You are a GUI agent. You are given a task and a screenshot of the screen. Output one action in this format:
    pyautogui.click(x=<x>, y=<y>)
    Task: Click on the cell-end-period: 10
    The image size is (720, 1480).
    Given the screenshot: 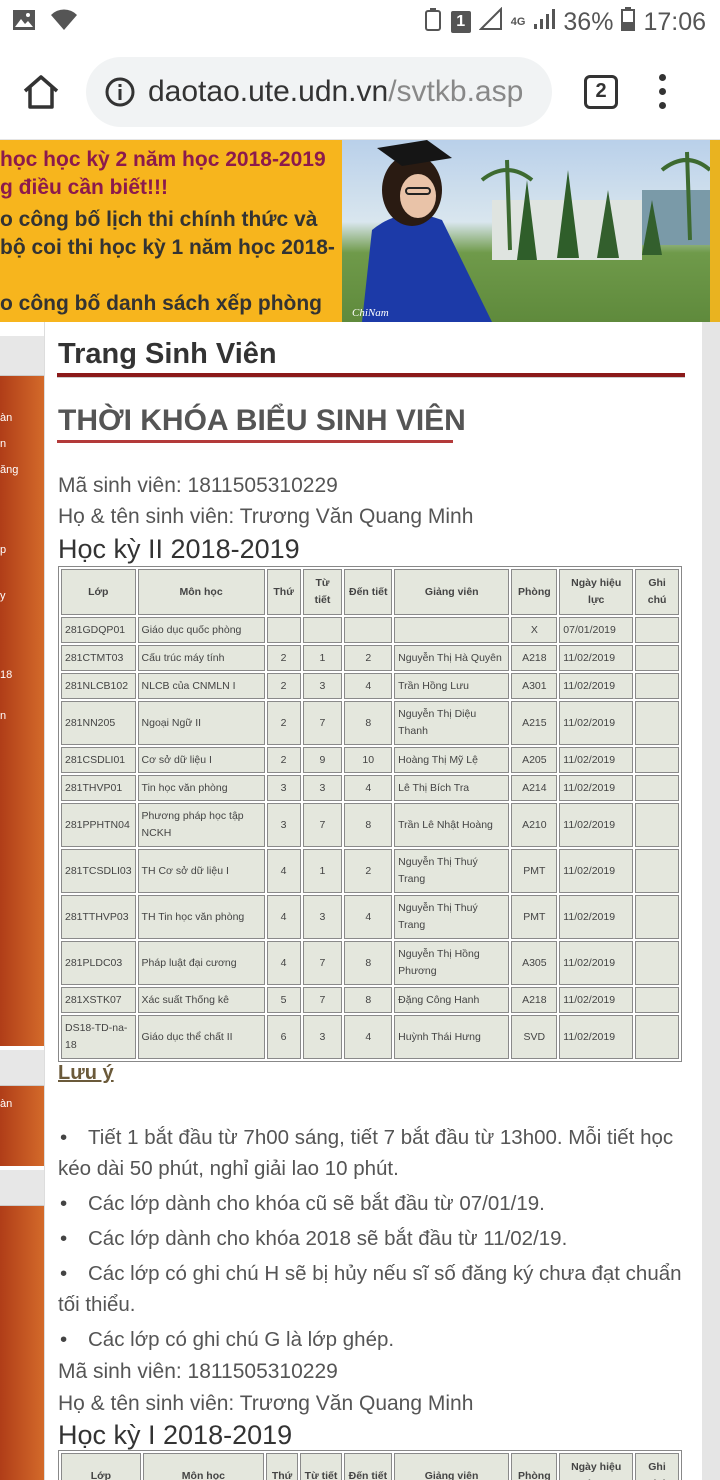 What is the action you would take?
    pyautogui.click(x=368, y=760)
    